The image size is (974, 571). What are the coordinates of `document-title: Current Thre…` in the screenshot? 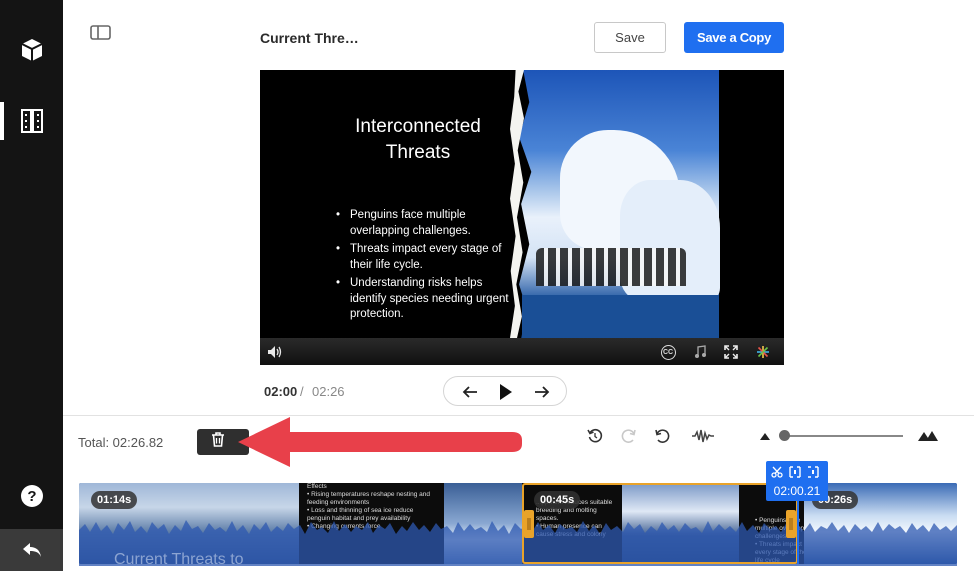 It's located at (309, 38).